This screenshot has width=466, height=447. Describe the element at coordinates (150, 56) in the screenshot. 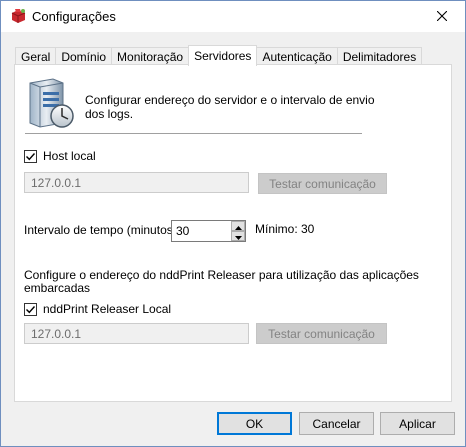

I see `tab-monitoracao: Monitoração` at that location.